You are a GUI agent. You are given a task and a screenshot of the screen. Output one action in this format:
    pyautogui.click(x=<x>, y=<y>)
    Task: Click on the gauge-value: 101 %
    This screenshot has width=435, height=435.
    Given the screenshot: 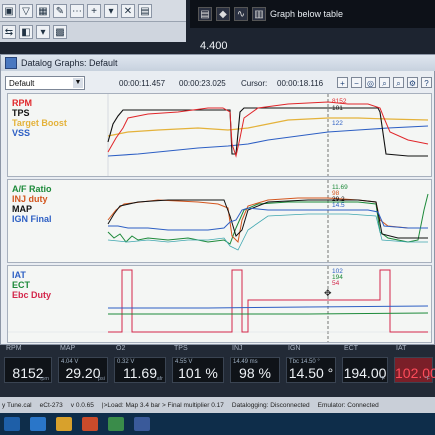 What is the action you would take?
    pyautogui.click(x=198, y=373)
    